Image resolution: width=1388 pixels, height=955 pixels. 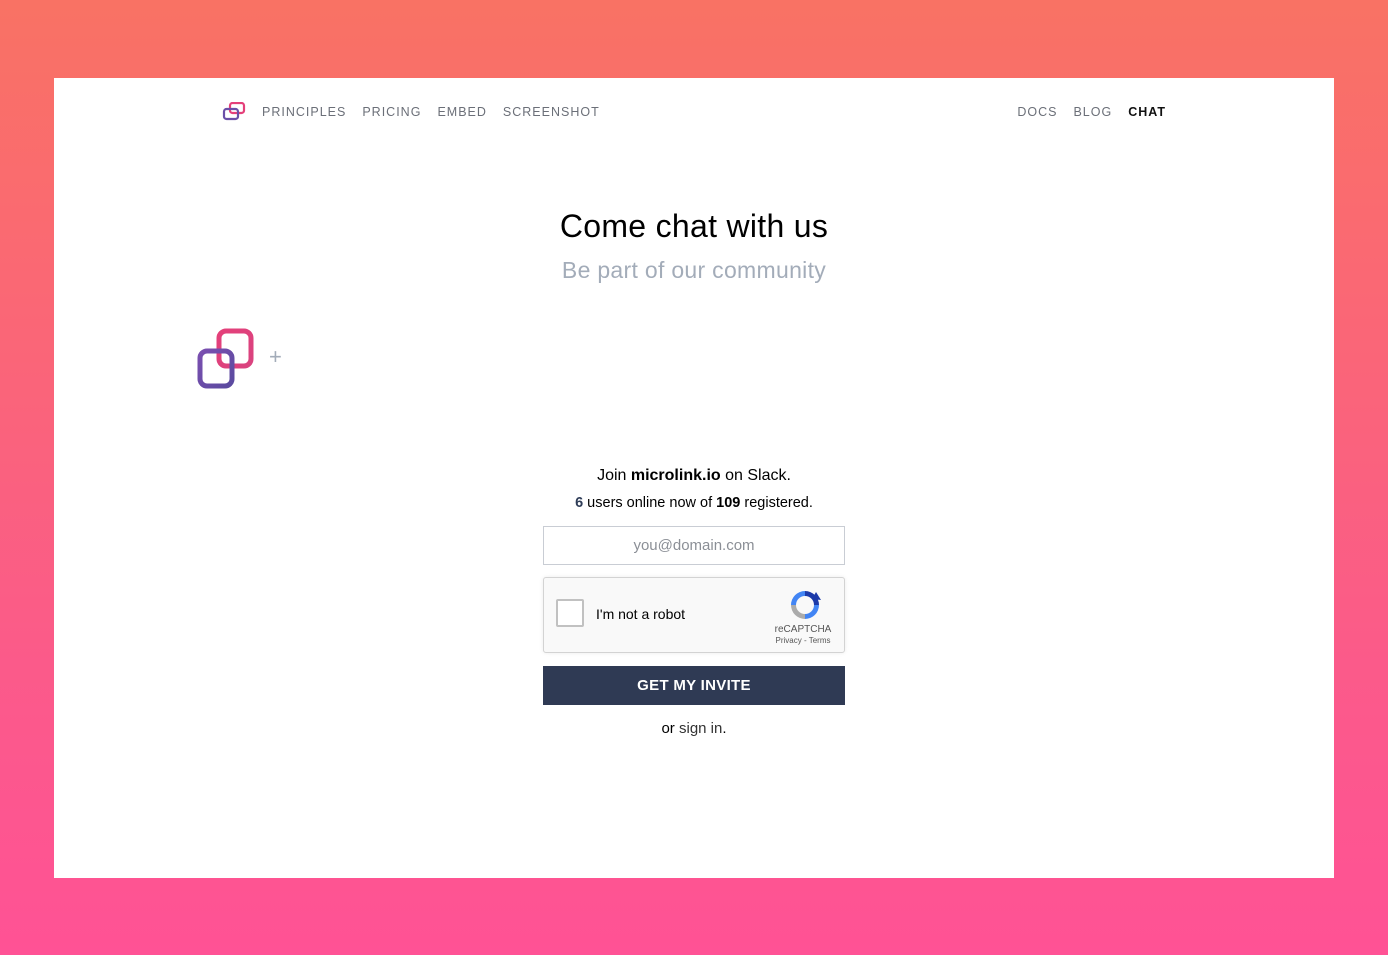 What do you see at coordinates (1037, 112) in the screenshot?
I see `nav-docs: DOCS` at bounding box center [1037, 112].